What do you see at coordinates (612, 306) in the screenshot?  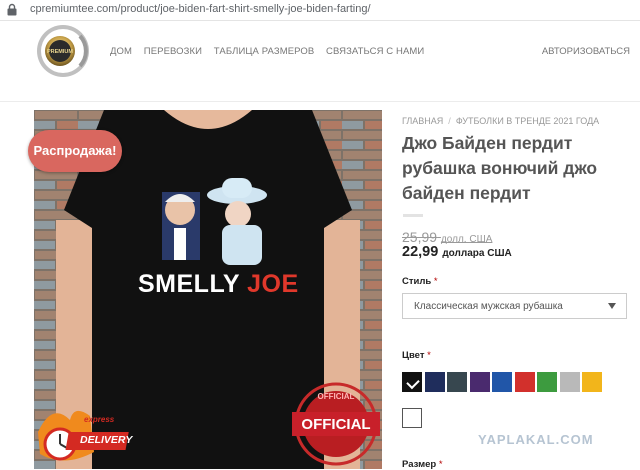 I see `chevron-down-icon` at bounding box center [612, 306].